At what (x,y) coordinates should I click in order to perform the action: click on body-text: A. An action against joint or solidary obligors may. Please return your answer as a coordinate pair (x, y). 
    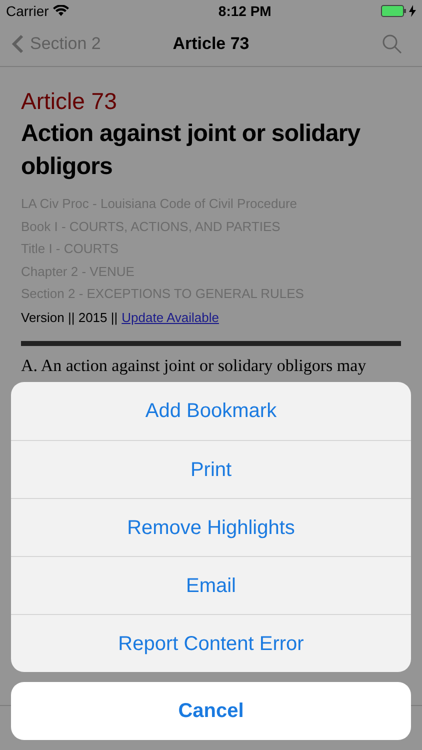
    Looking at the image, I should click on (194, 366).